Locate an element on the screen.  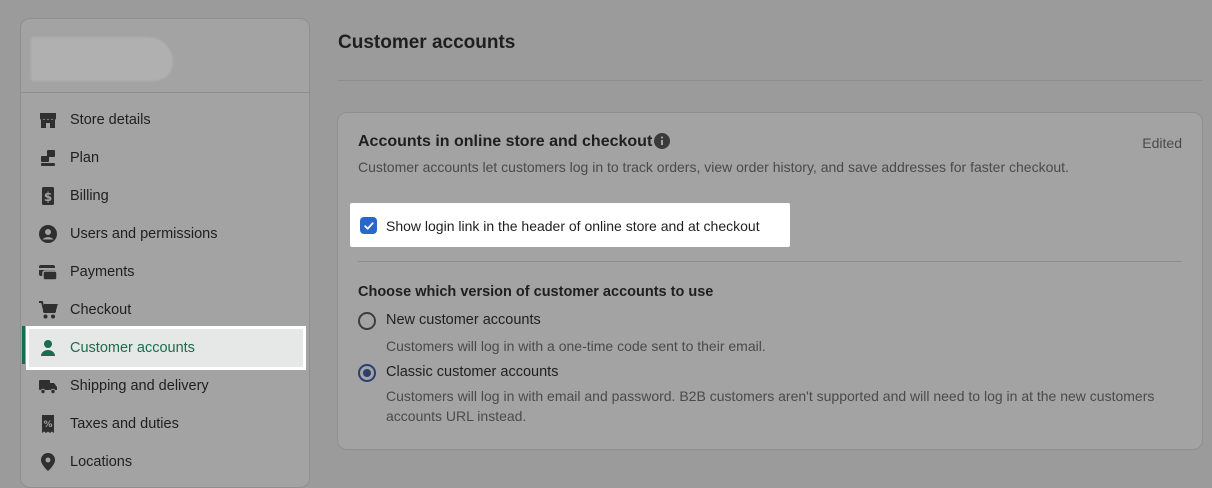
location-pin-icon is located at coordinates (48, 462).